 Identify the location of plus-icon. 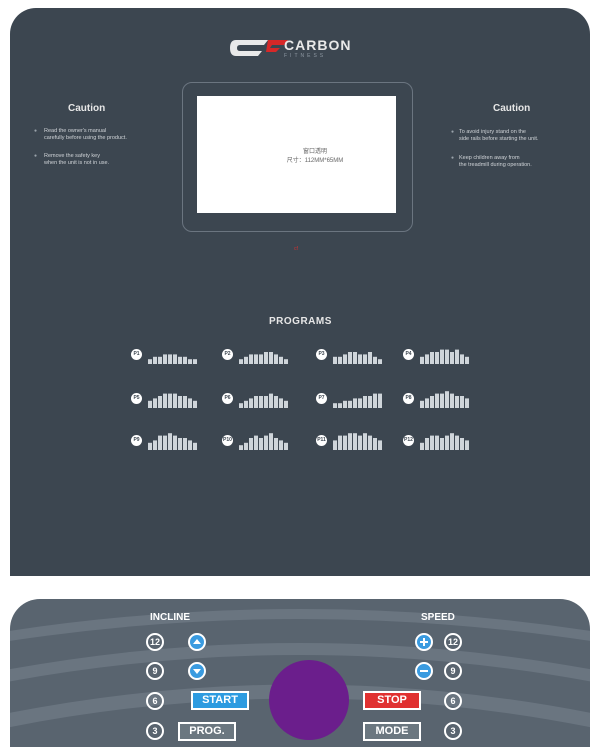
(424, 642).